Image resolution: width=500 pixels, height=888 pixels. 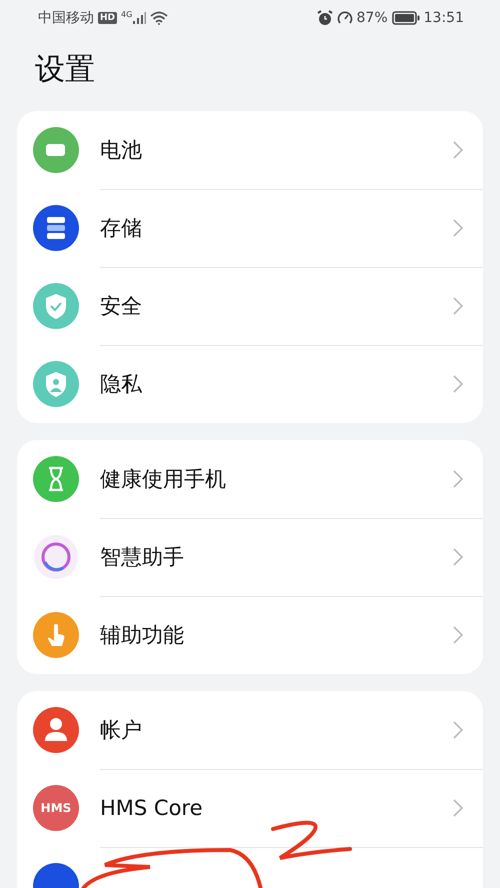 What do you see at coordinates (250, 479) in the screenshot?
I see `settings-row: 健康使用手机` at bounding box center [250, 479].